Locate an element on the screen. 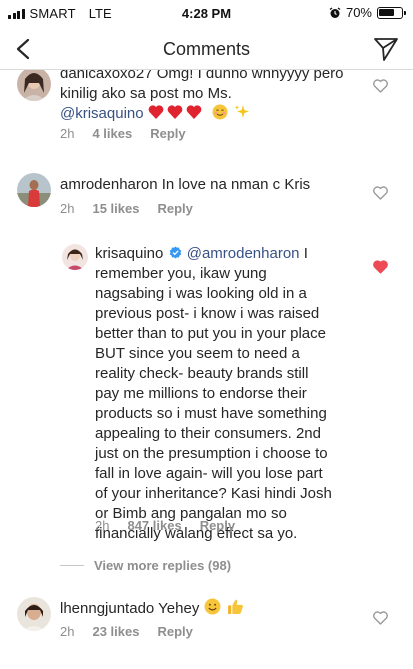 This screenshot has height=669, width=413. comment-likes: 847 likes is located at coordinates (154, 525).